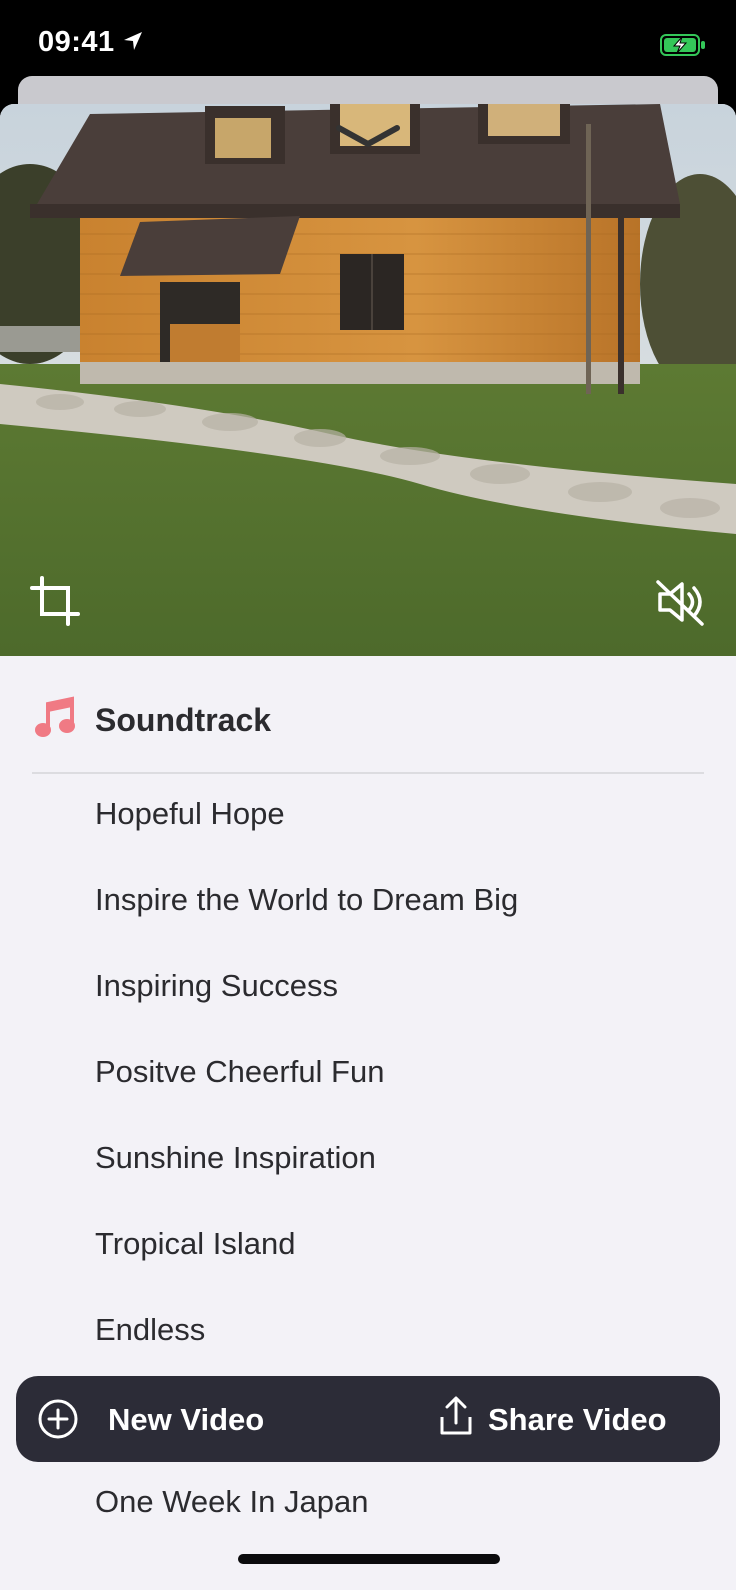 The height and width of the screenshot is (1590, 736). I want to click on track-item: Hopeful Hope, so click(368, 817).